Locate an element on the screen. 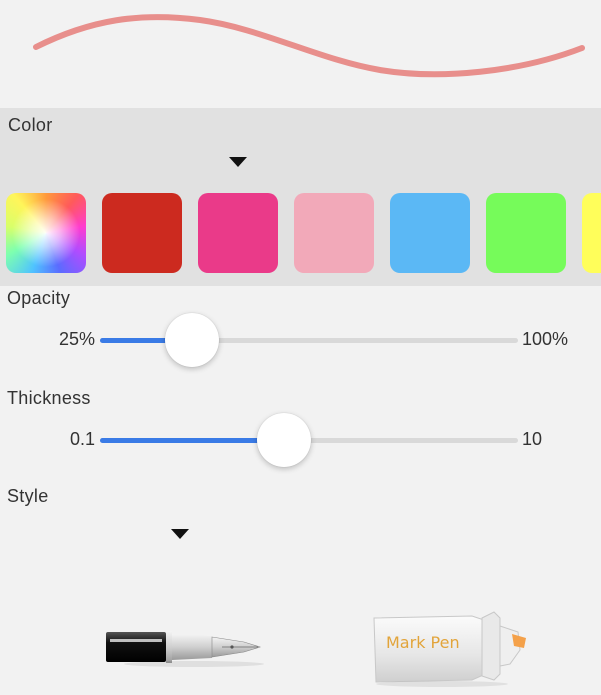 The image size is (601, 695). color-swatch-list is located at coordinates (303, 233).